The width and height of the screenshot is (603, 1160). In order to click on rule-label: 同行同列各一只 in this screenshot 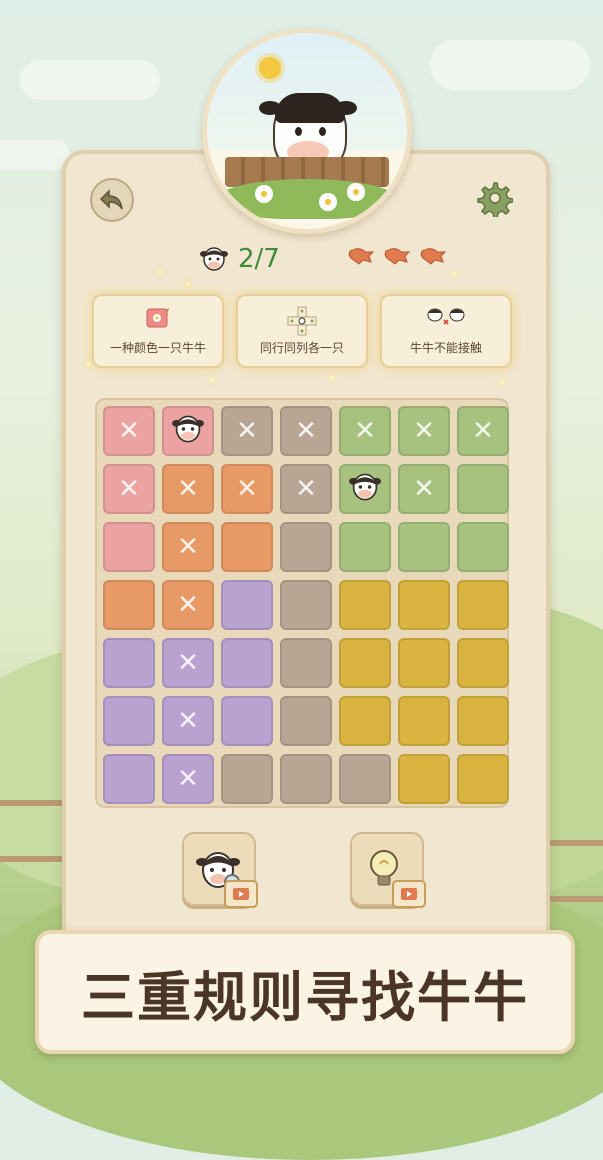, I will do `click(301, 348)`.